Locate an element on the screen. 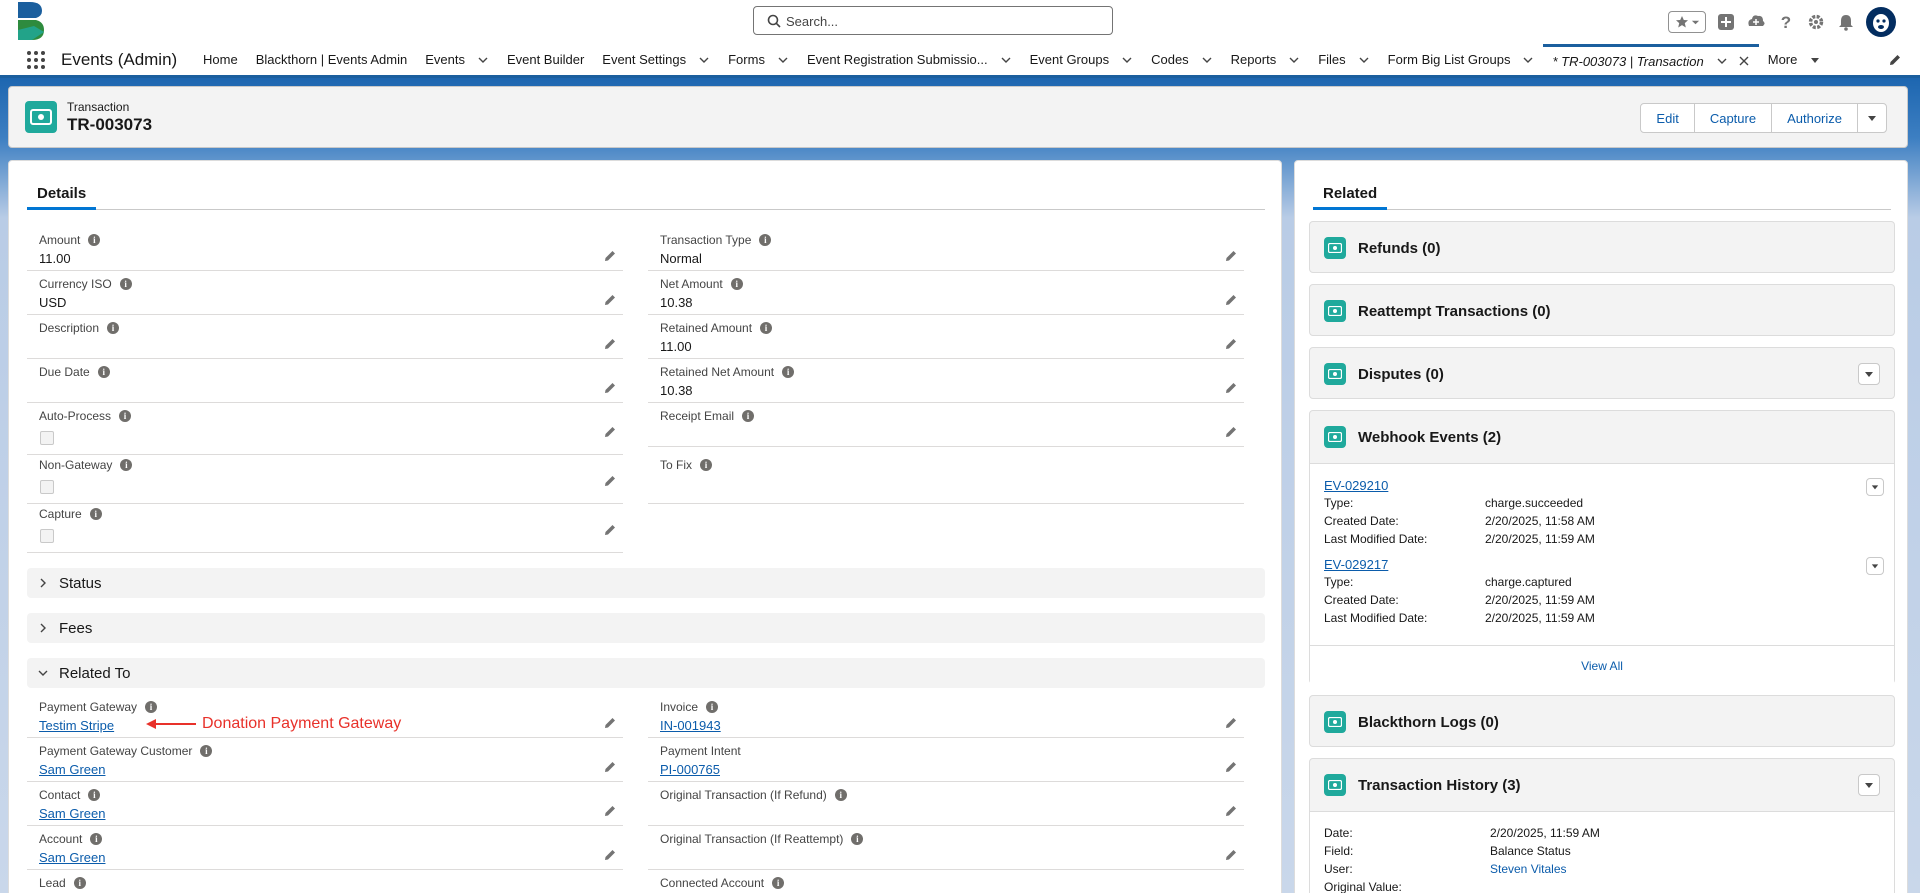 The height and width of the screenshot is (893, 1920). help-icon: ? is located at coordinates (1786, 22).